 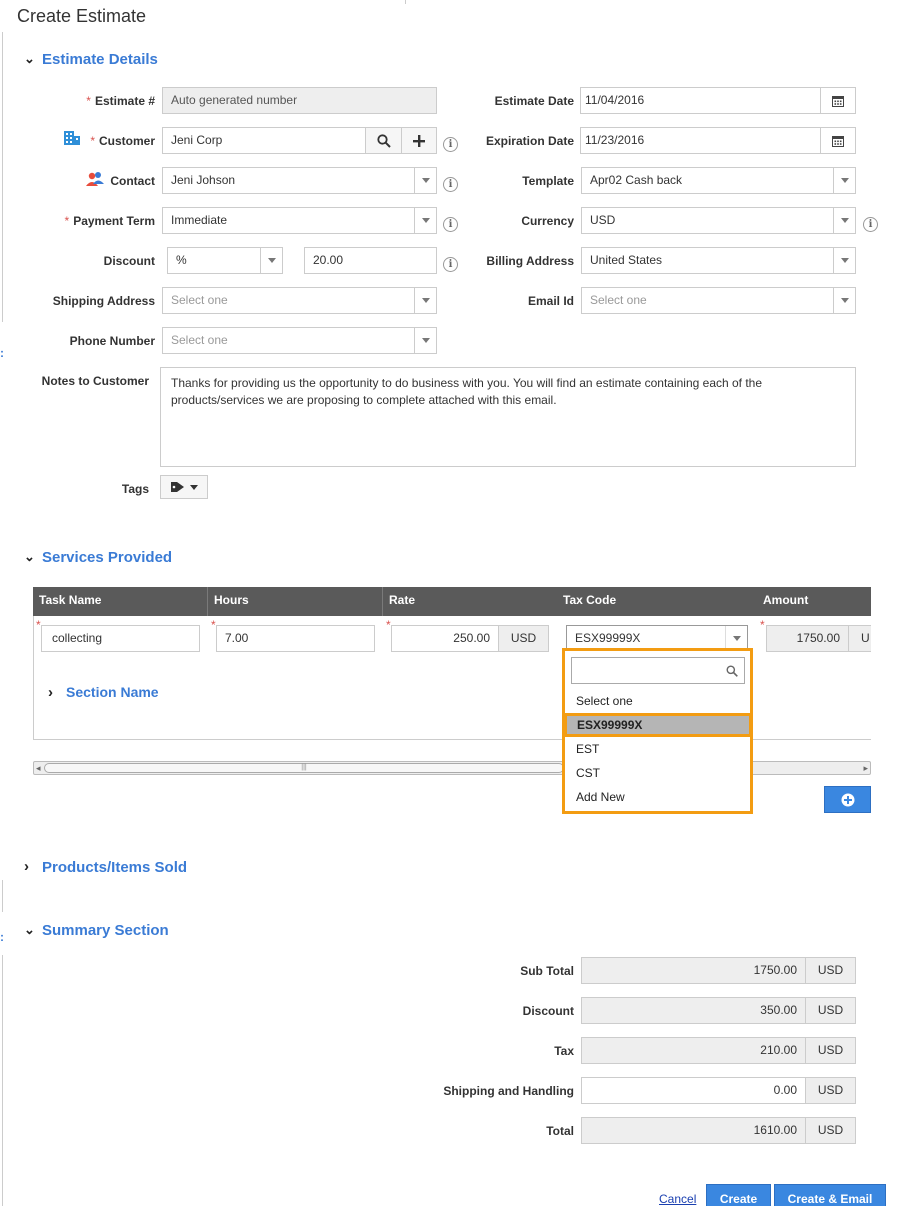 What do you see at coordinates (677, 1199) in the screenshot?
I see `cancel-link: Cancel` at bounding box center [677, 1199].